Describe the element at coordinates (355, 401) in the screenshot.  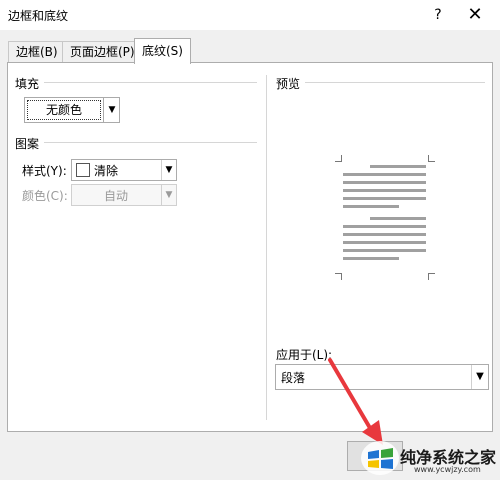
I see `annotation-arrow` at that location.